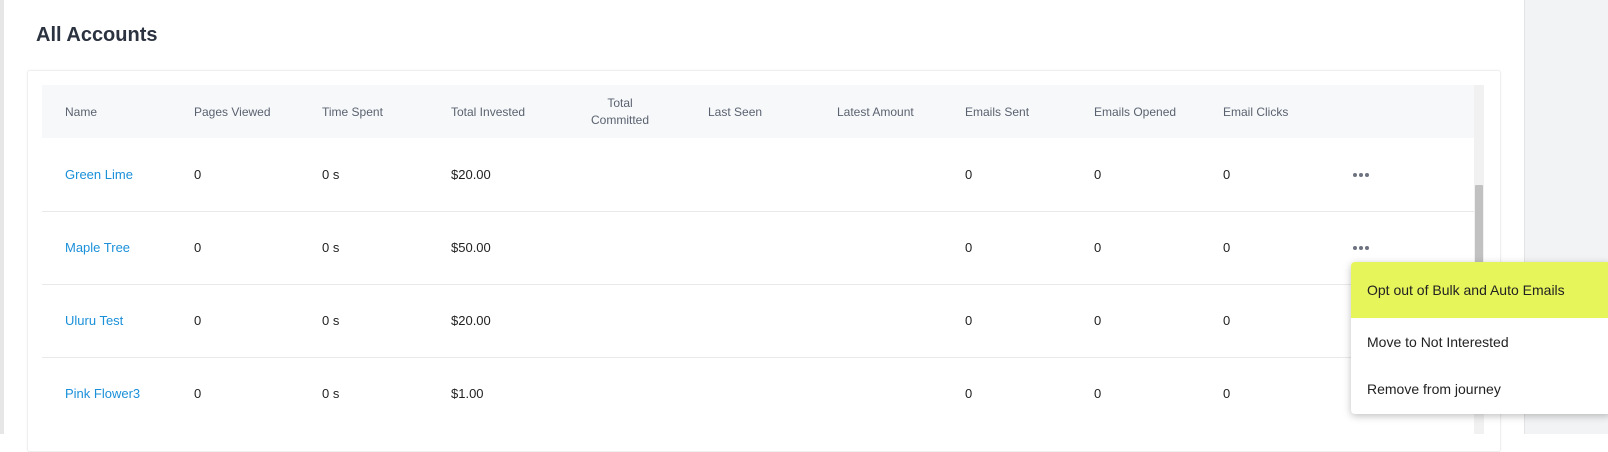 The width and height of the screenshot is (1608, 452). What do you see at coordinates (471, 247) in the screenshot?
I see `total-invested-cell: $50.00` at bounding box center [471, 247].